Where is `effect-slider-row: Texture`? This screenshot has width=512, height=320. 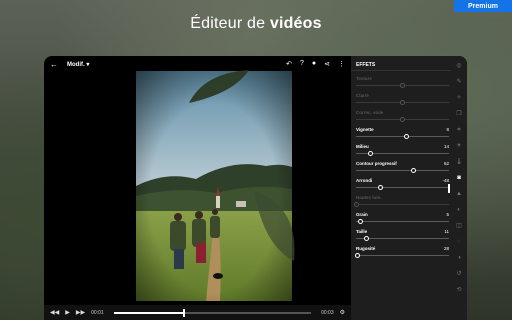 effect-slider-row: Texture is located at coordinates (402, 84).